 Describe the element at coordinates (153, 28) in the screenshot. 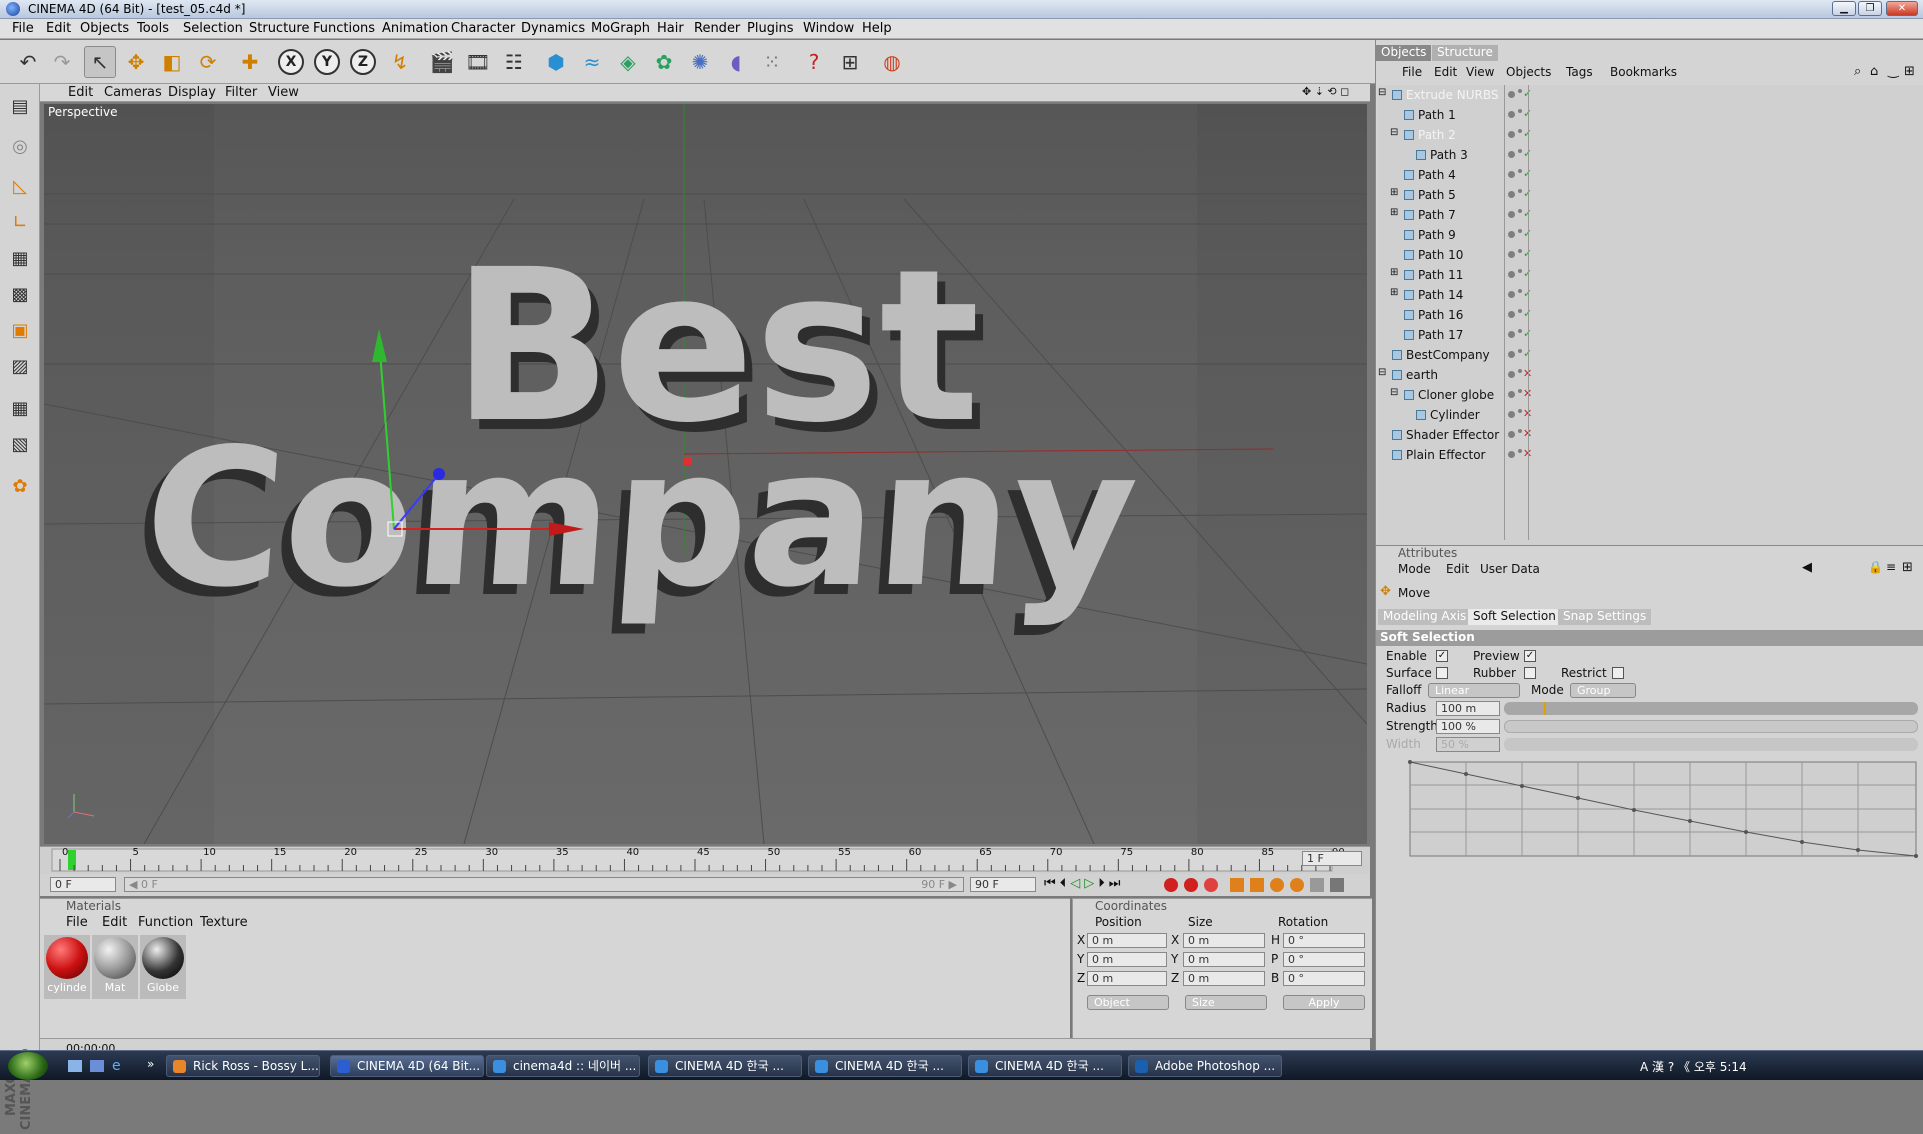

I see `menu-tools: Tools` at that location.